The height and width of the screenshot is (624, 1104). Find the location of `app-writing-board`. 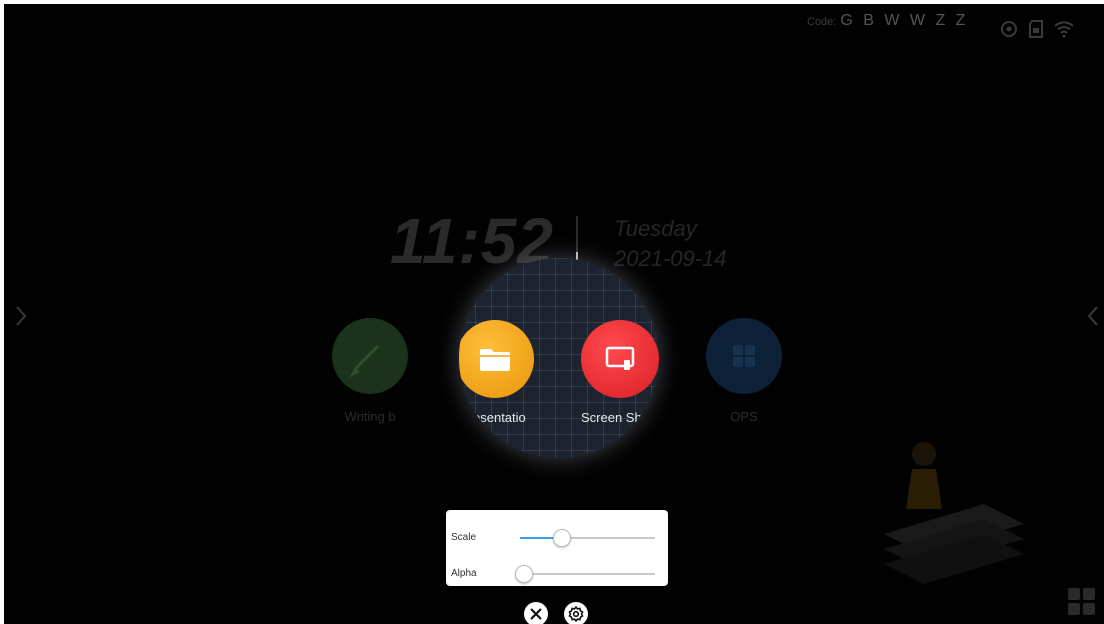

app-writing-board is located at coordinates (370, 356).